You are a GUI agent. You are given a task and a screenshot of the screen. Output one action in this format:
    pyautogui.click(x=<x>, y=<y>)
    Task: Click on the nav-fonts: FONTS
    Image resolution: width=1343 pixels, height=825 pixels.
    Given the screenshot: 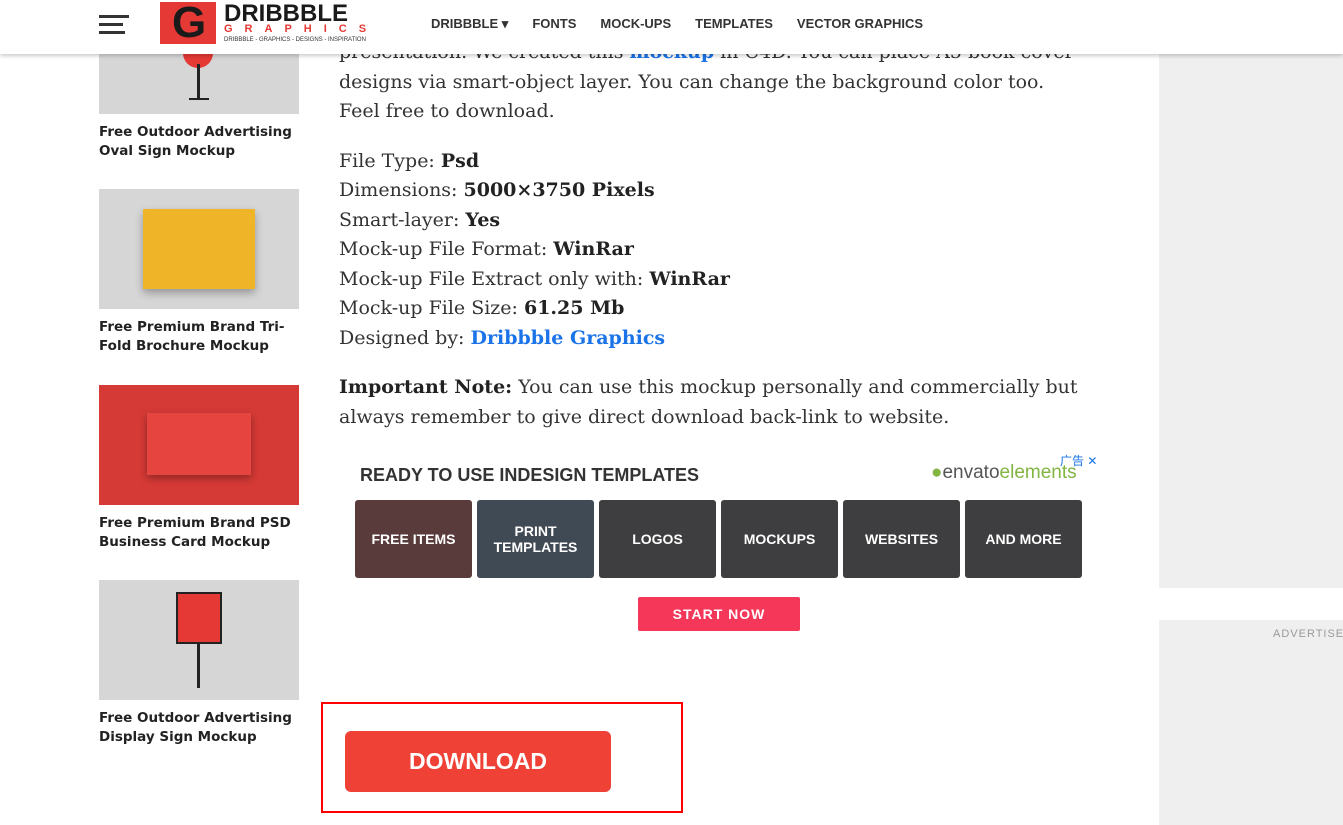 What is the action you would take?
    pyautogui.click(x=554, y=24)
    